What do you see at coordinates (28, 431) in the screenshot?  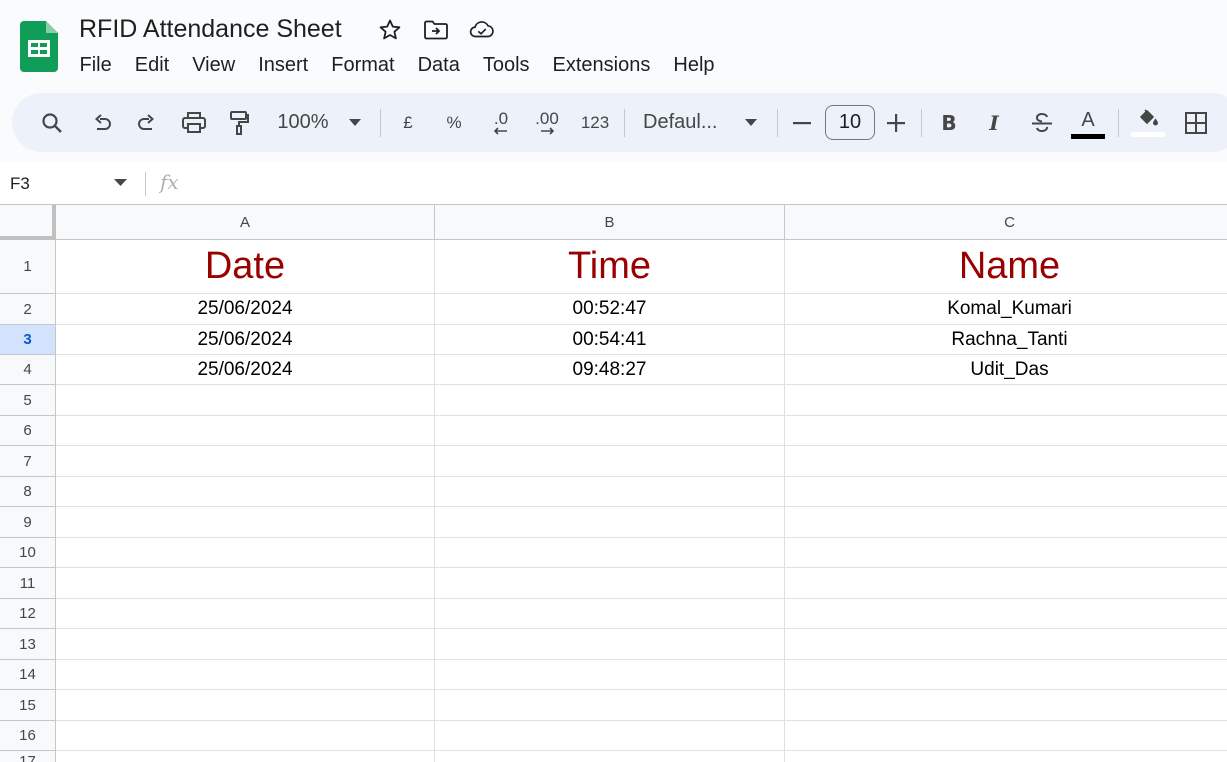 I see `row-header: 6` at bounding box center [28, 431].